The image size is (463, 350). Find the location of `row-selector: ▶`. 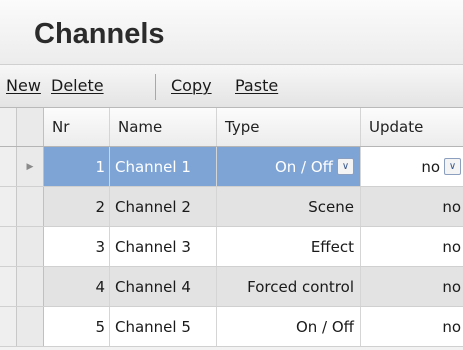

row-selector: ▶ is located at coordinates (30, 166).